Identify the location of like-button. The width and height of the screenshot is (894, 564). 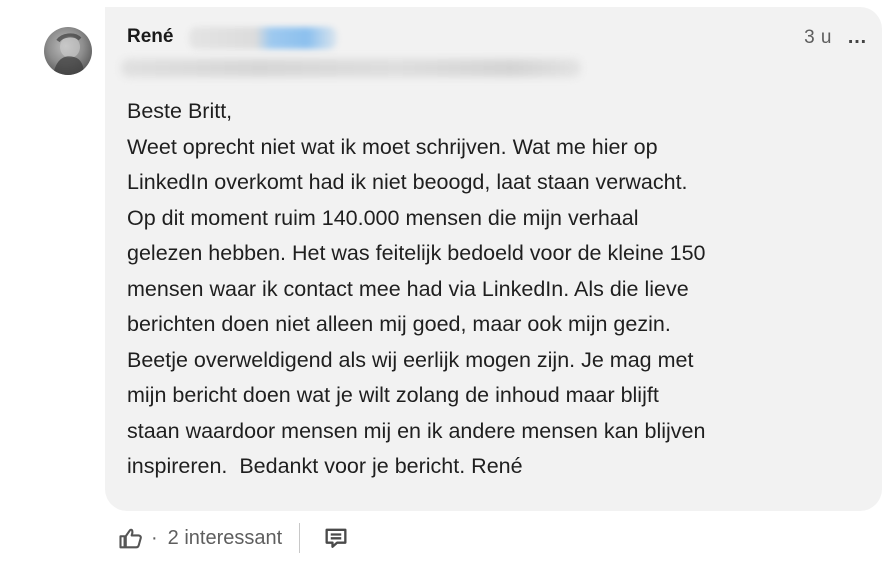
(131, 538).